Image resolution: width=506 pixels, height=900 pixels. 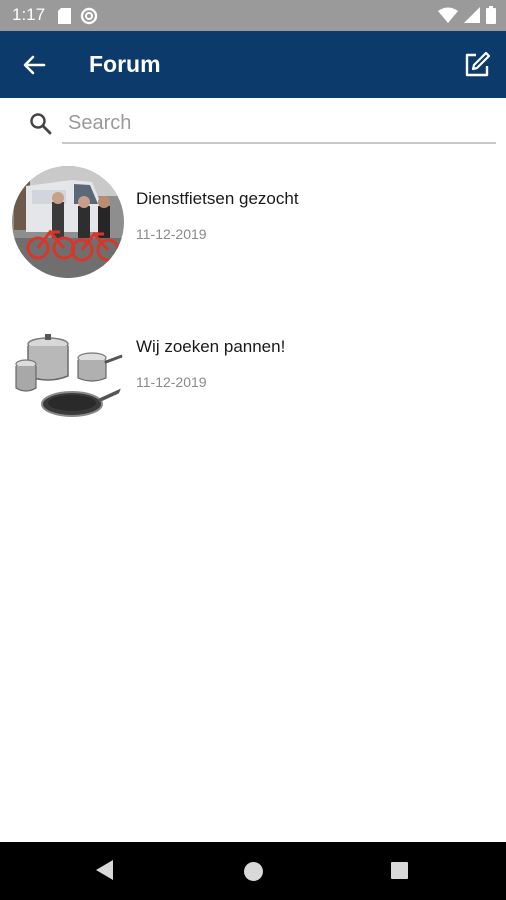 What do you see at coordinates (253, 64) in the screenshot?
I see `app-bar: Forum` at bounding box center [253, 64].